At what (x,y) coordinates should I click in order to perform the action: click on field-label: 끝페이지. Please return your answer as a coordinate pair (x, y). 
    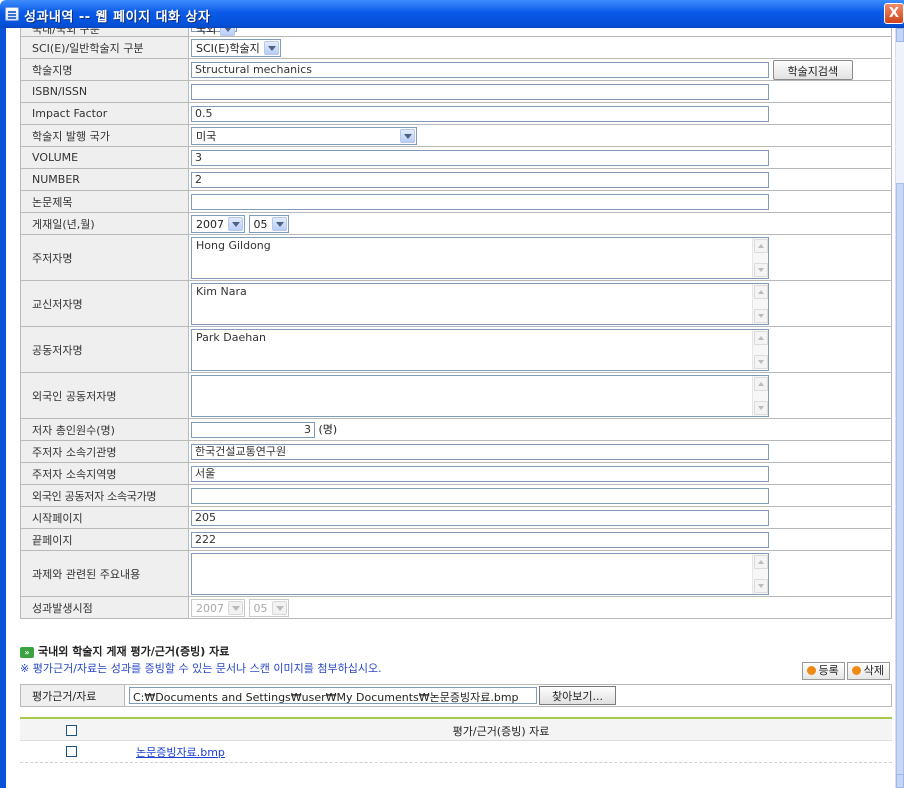
    Looking at the image, I should click on (104, 539).